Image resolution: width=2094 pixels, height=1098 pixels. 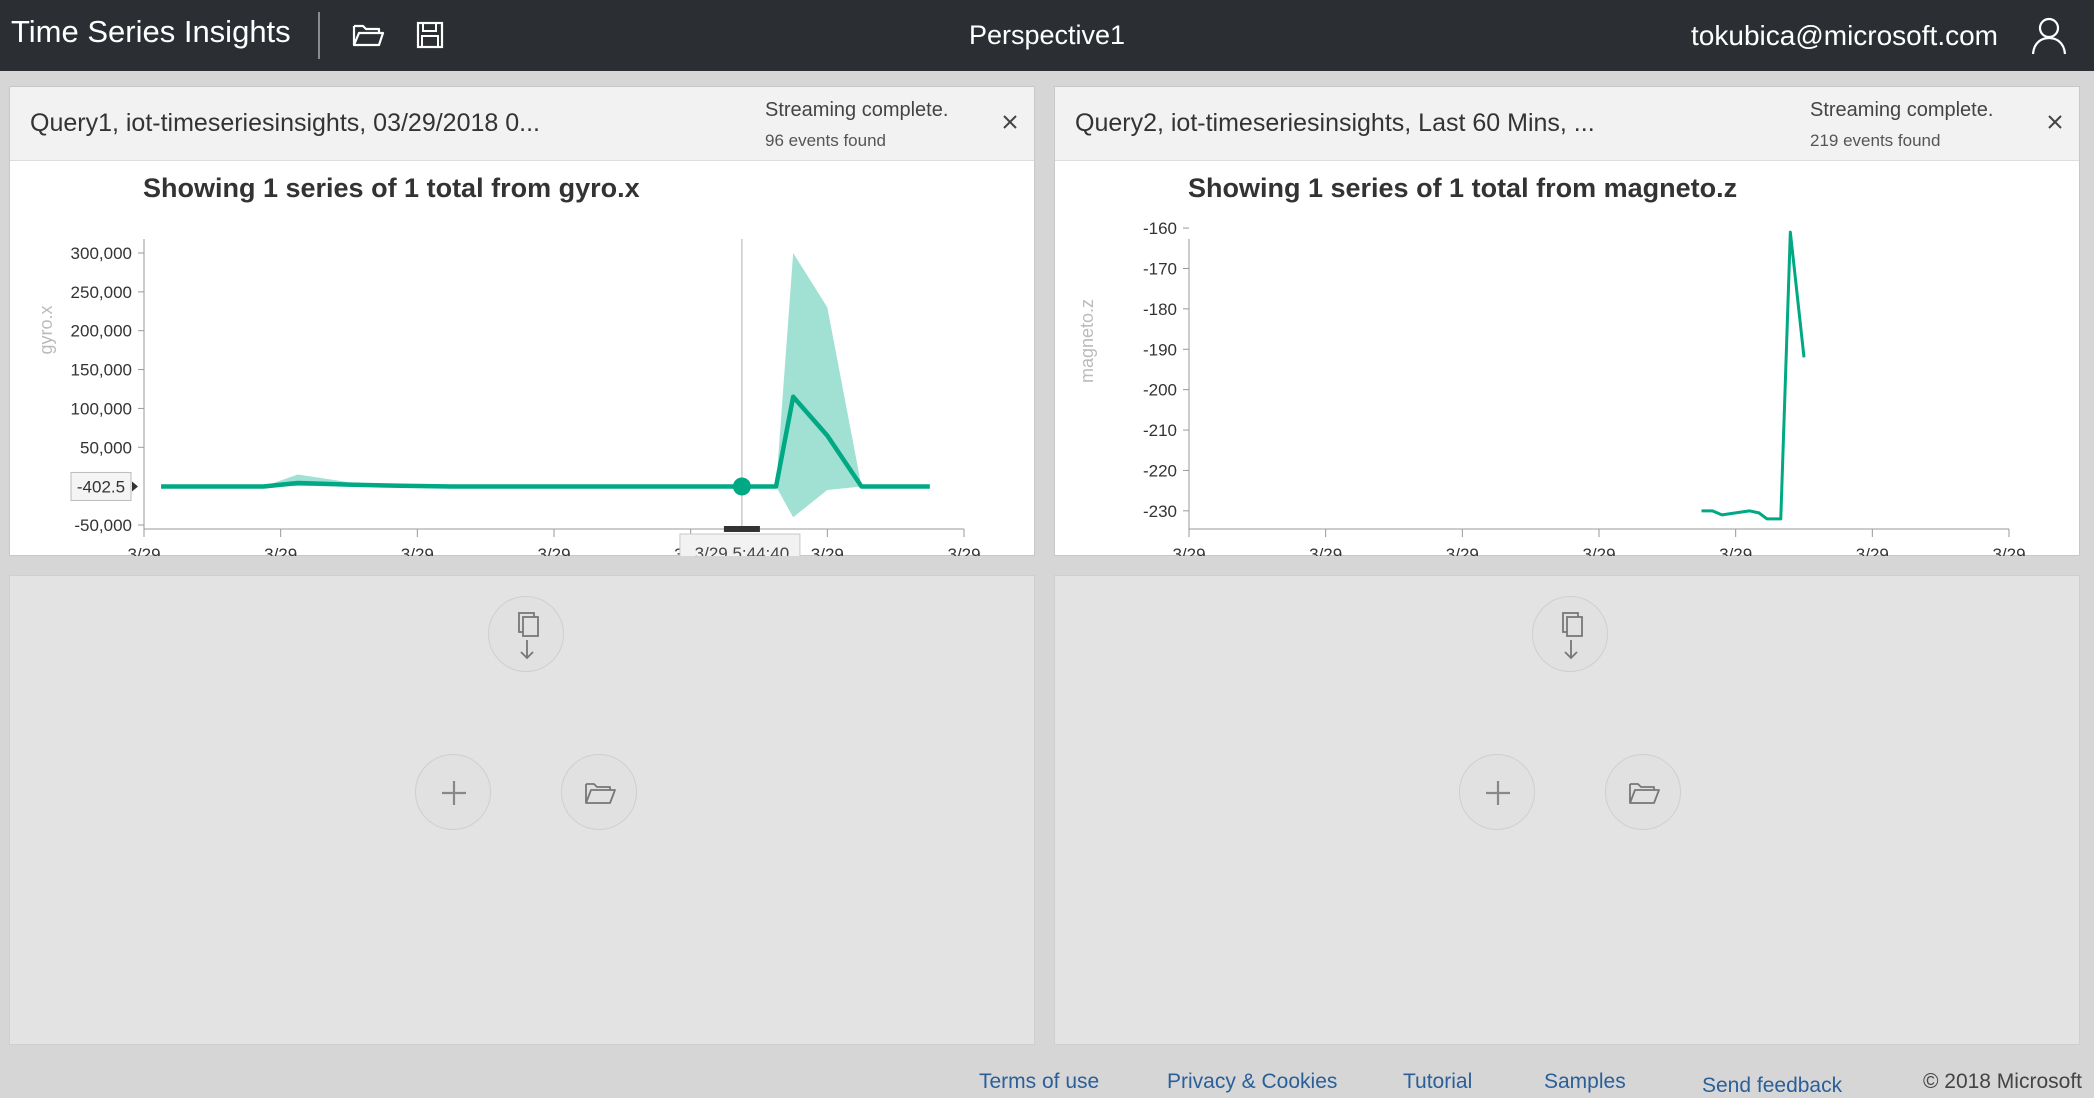 What do you see at coordinates (1772, 1086) in the screenshot?
I see `footer-link-feedback: Send feedback` at bounding box center [1772, 1086].